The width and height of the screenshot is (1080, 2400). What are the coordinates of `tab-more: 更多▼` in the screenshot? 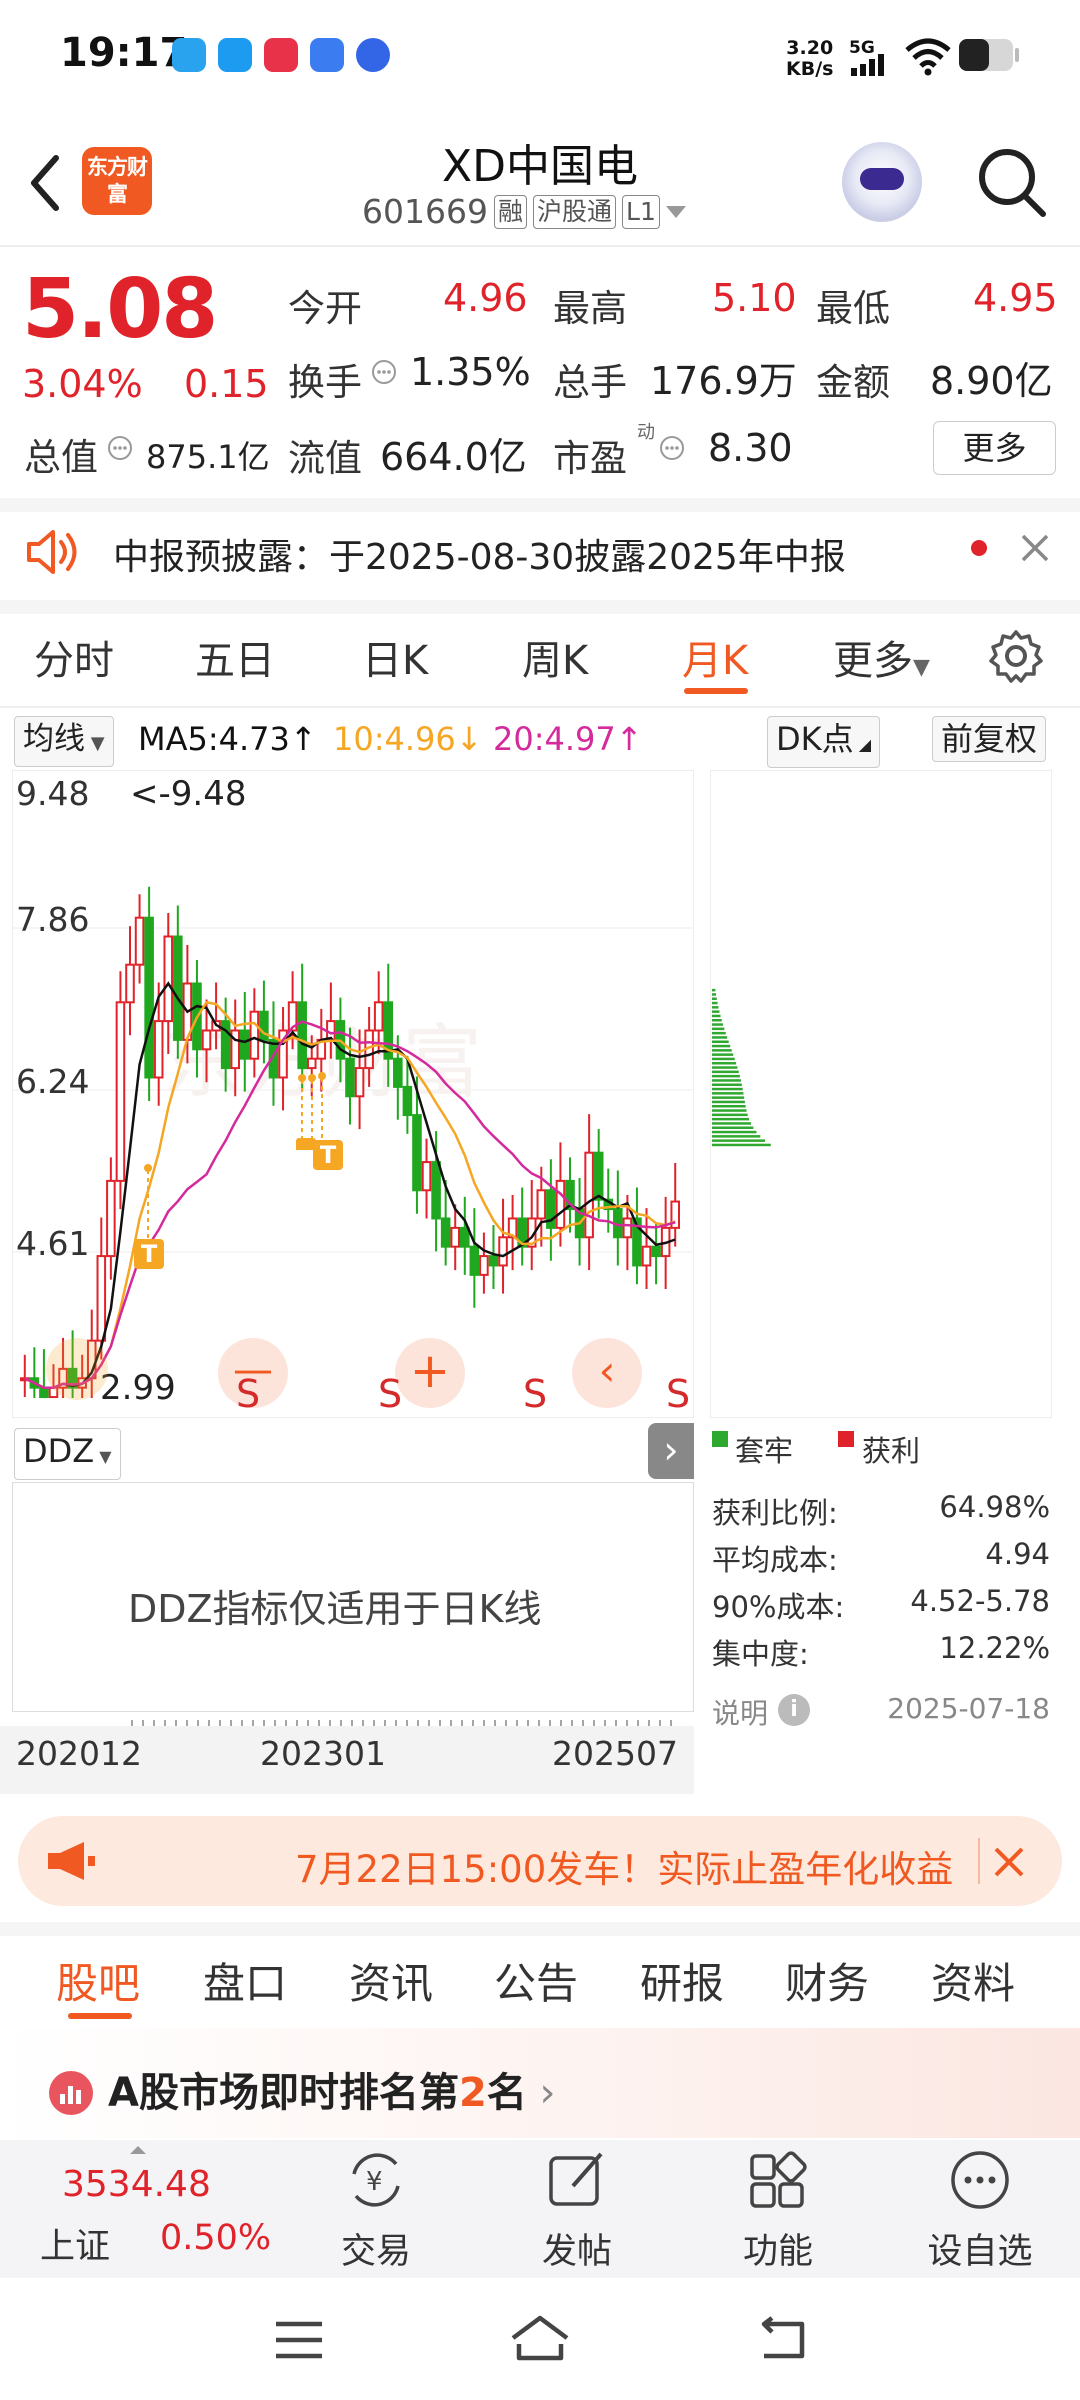 It's located at (881, 657).